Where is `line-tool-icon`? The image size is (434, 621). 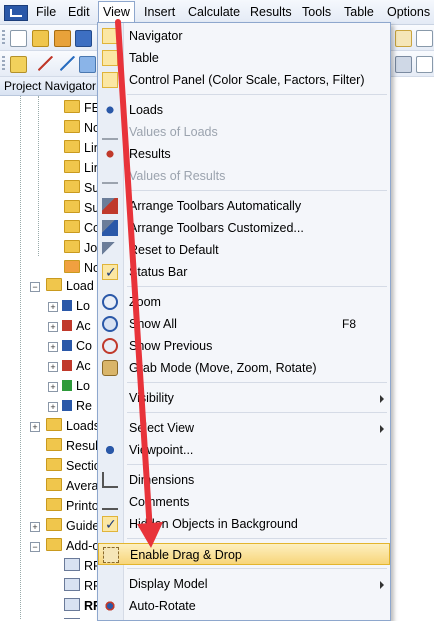 line-tool-icon is located at coordinates (45, 63).